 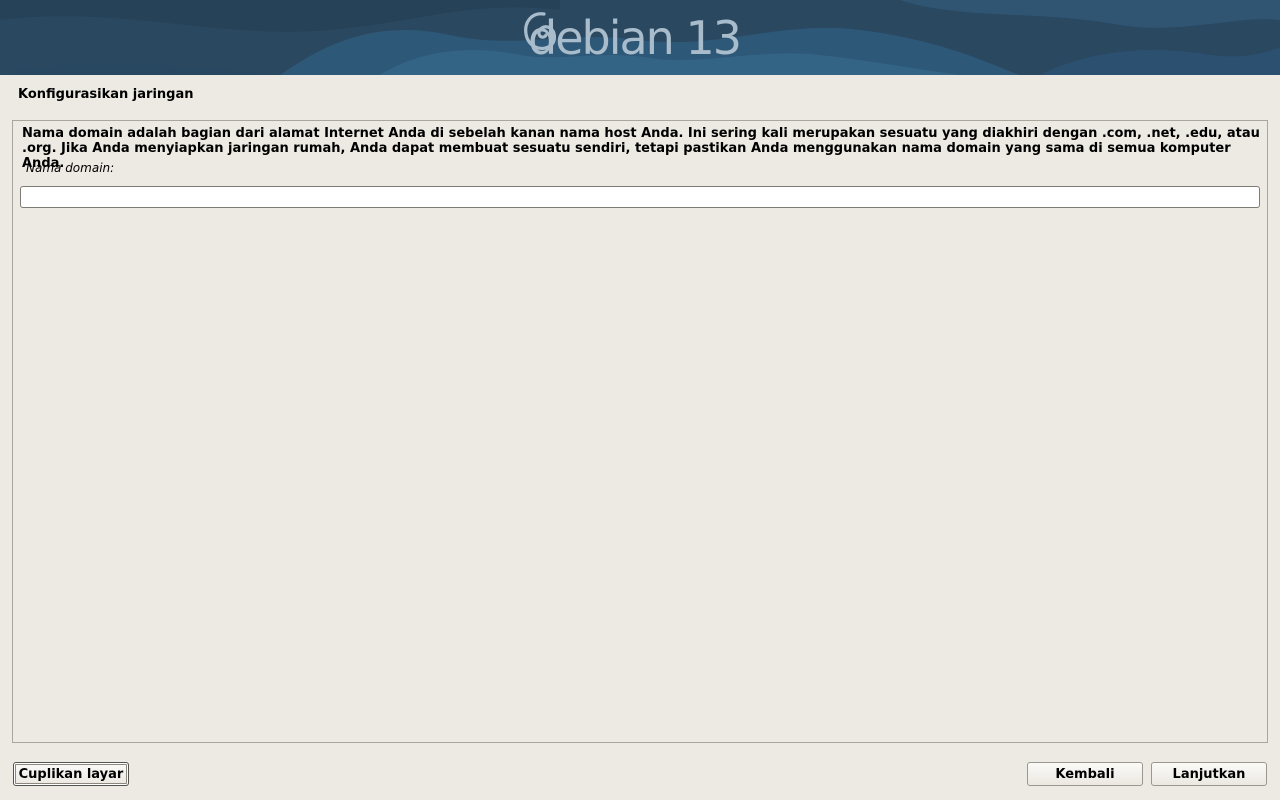 I want to click on header-banner: debian 13, so click(x=640, y=37).